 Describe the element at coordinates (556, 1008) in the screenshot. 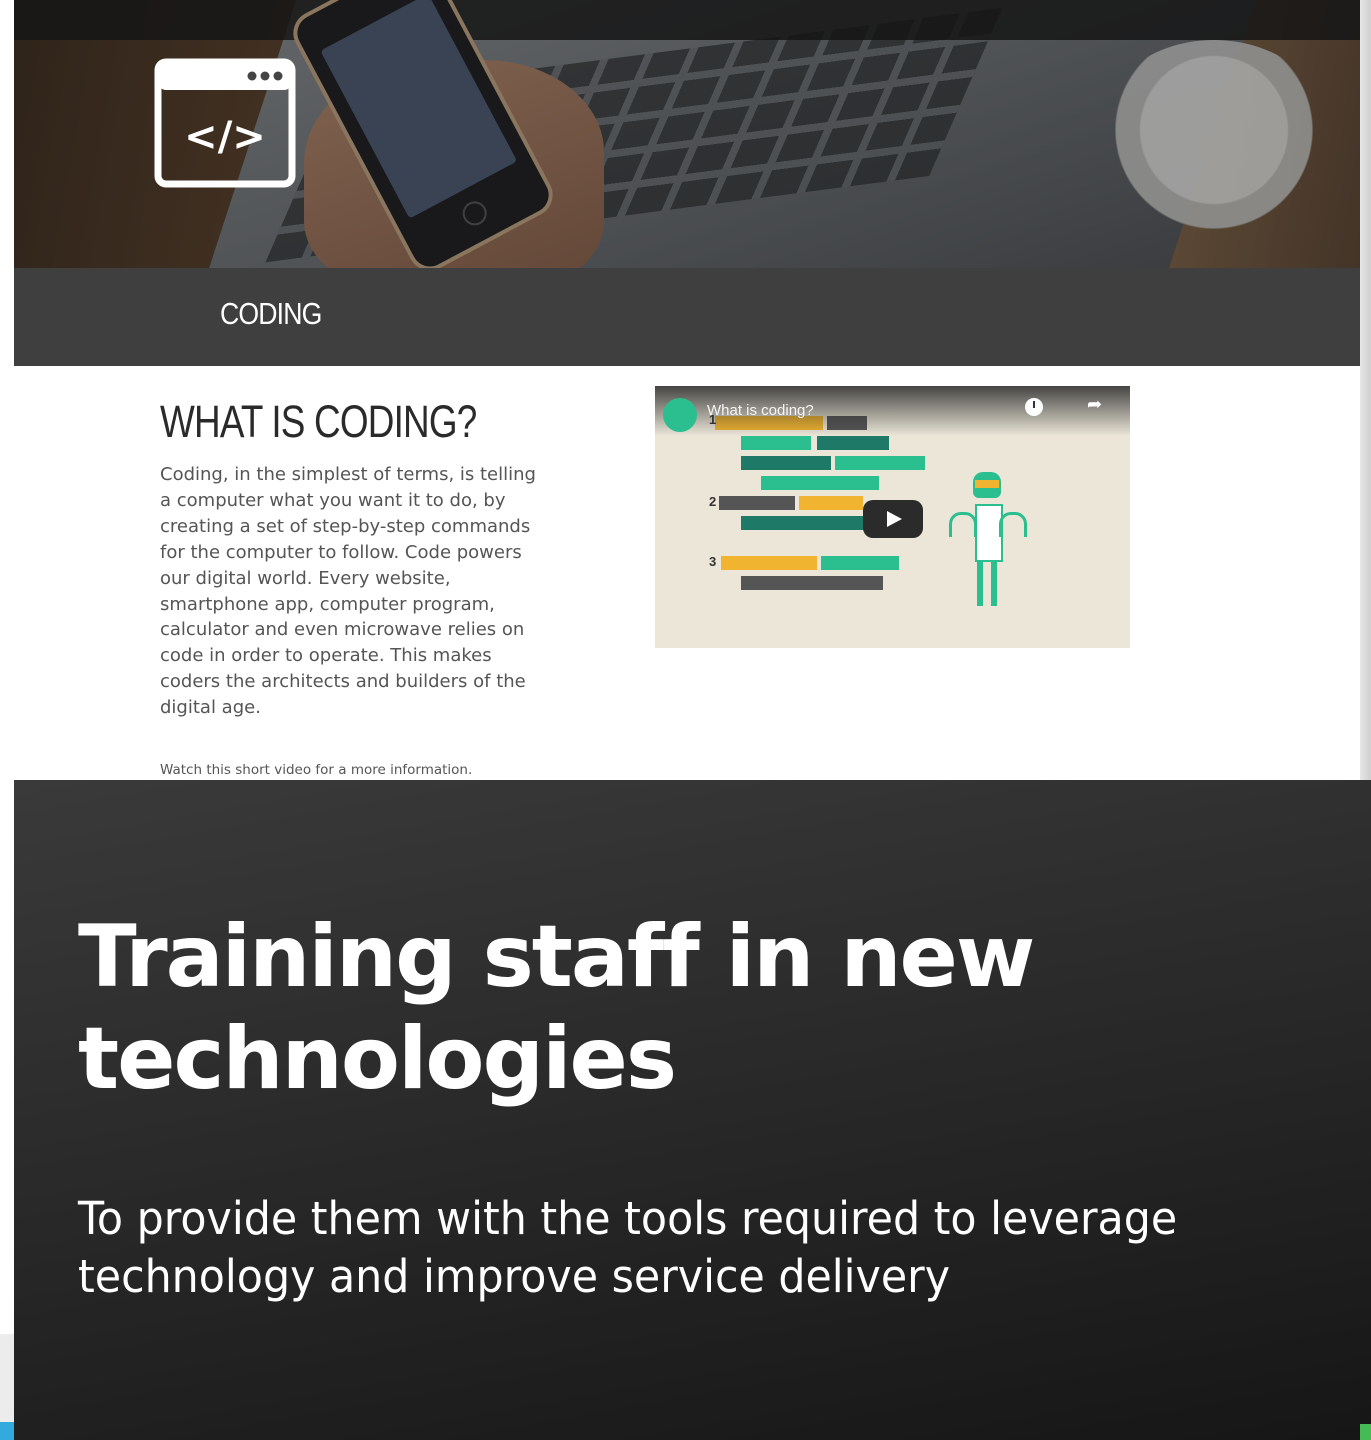

I see `slide-title: Training staff in new technologies` at that location.